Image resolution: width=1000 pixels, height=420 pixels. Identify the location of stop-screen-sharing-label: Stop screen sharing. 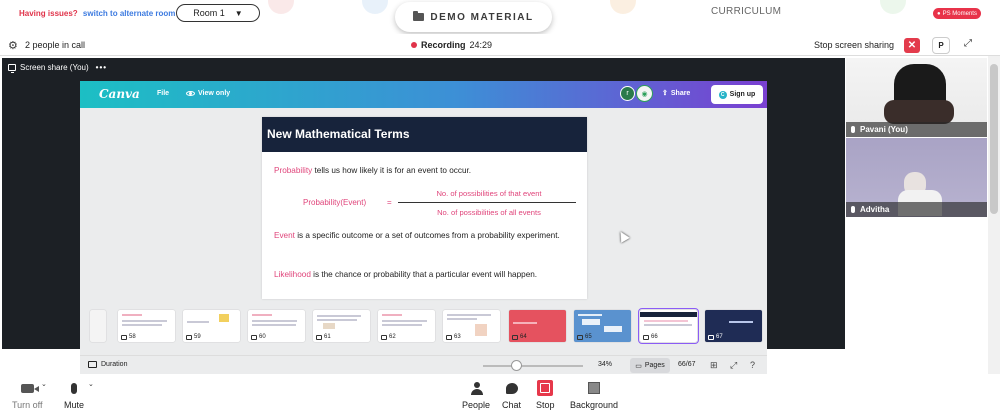
(854, 45).